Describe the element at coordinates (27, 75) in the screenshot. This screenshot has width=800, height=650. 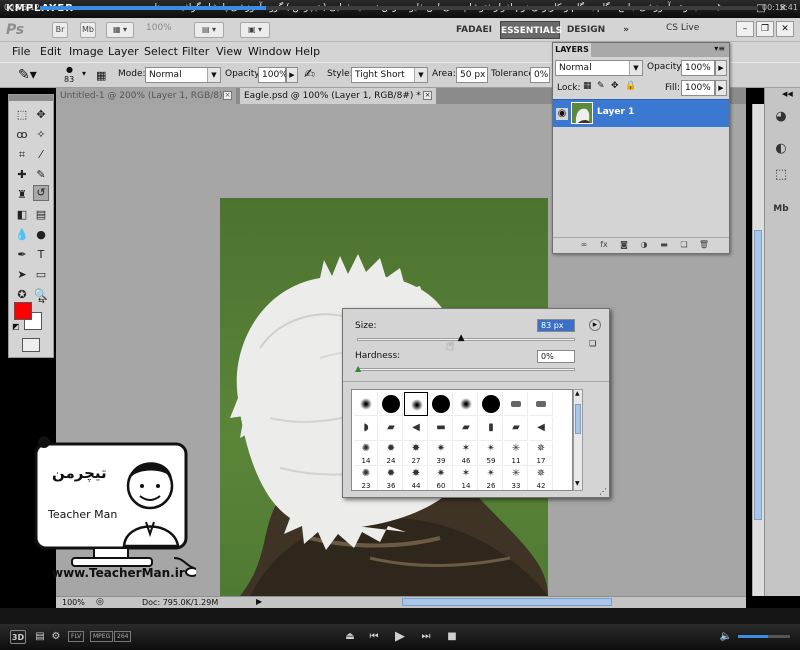
I see `history-brush-preset-icon: ✎▾` at that location.